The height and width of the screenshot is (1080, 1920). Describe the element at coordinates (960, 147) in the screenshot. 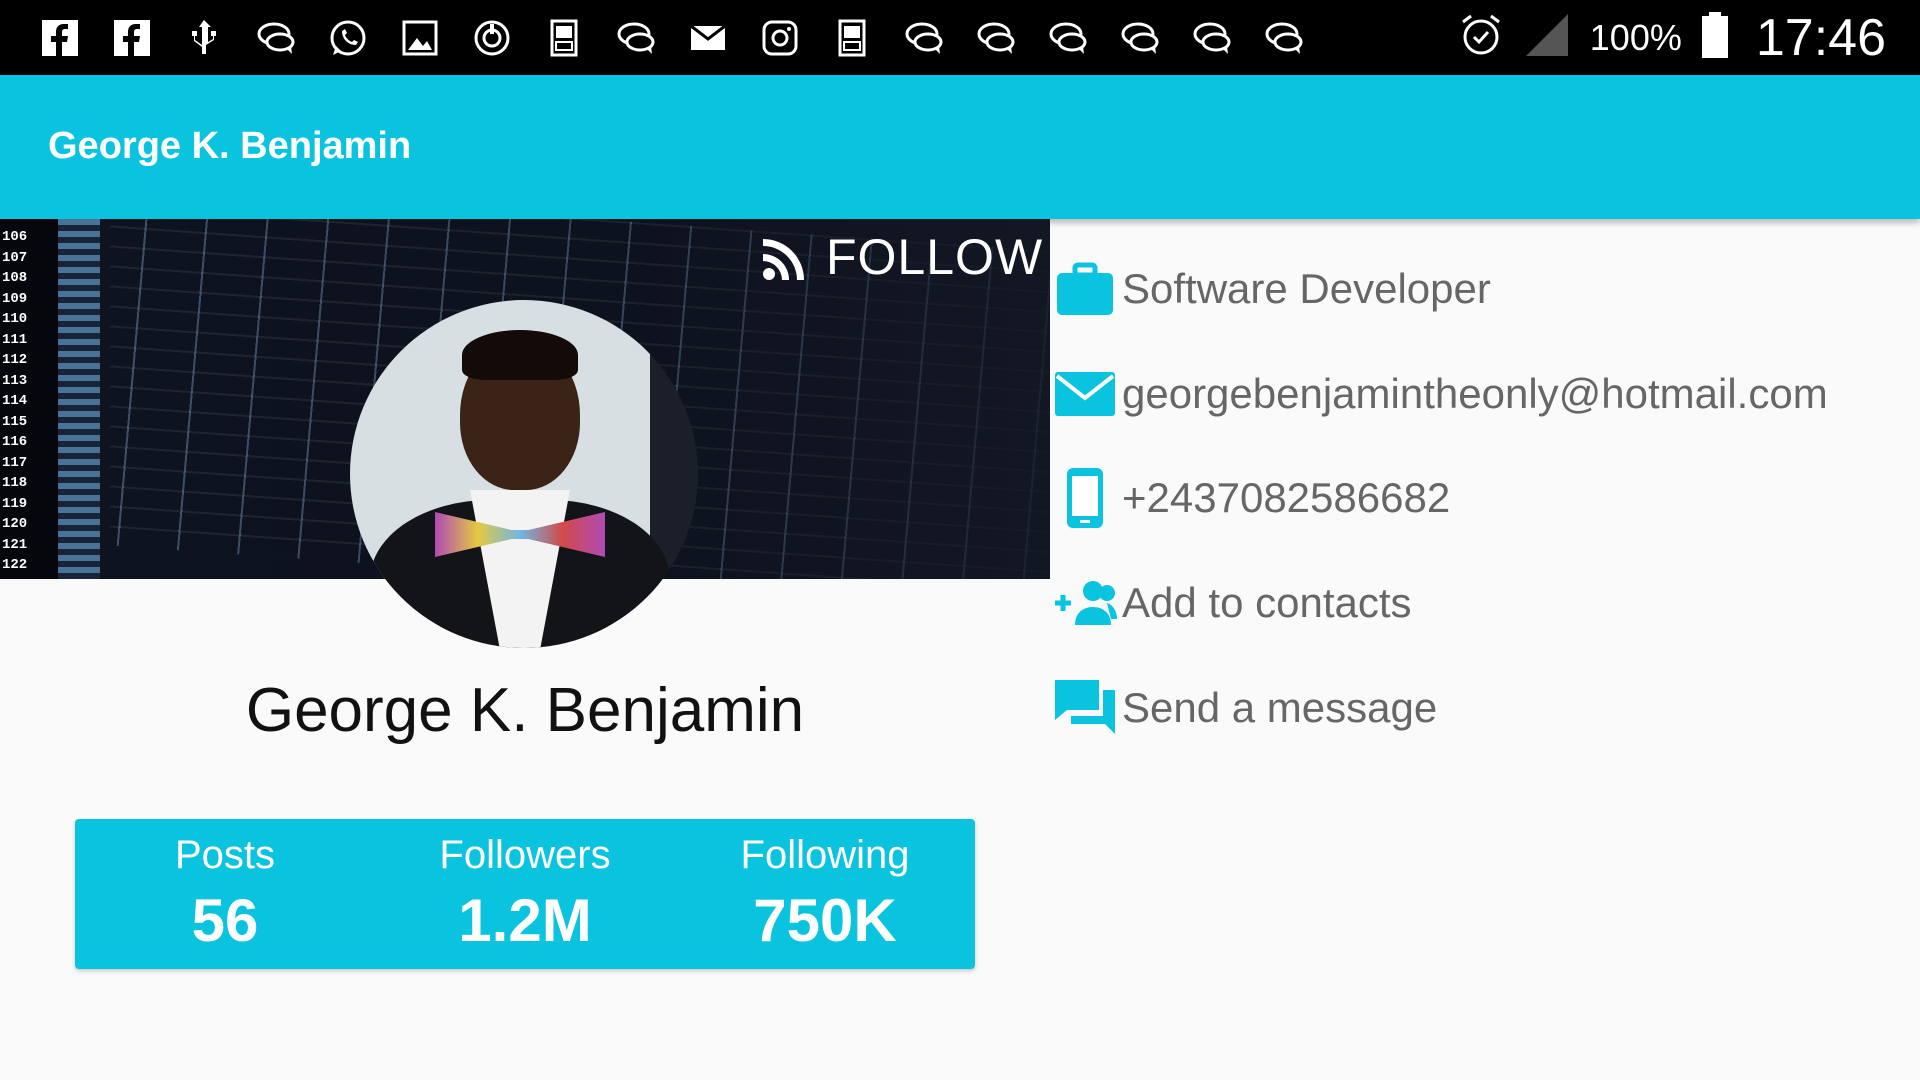

I see `app-bar: George K. Benjamin` at that location.